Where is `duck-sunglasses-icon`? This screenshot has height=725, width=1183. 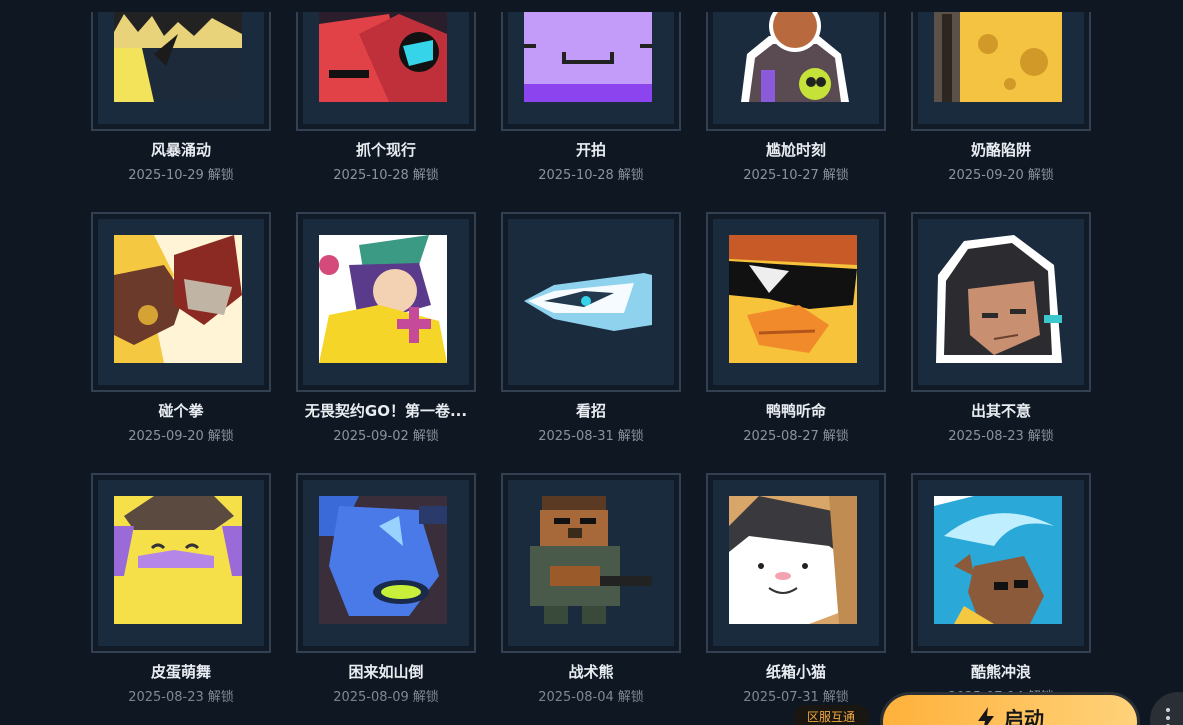 duck-sunglasses-icon is located at coordinates (793, 299).